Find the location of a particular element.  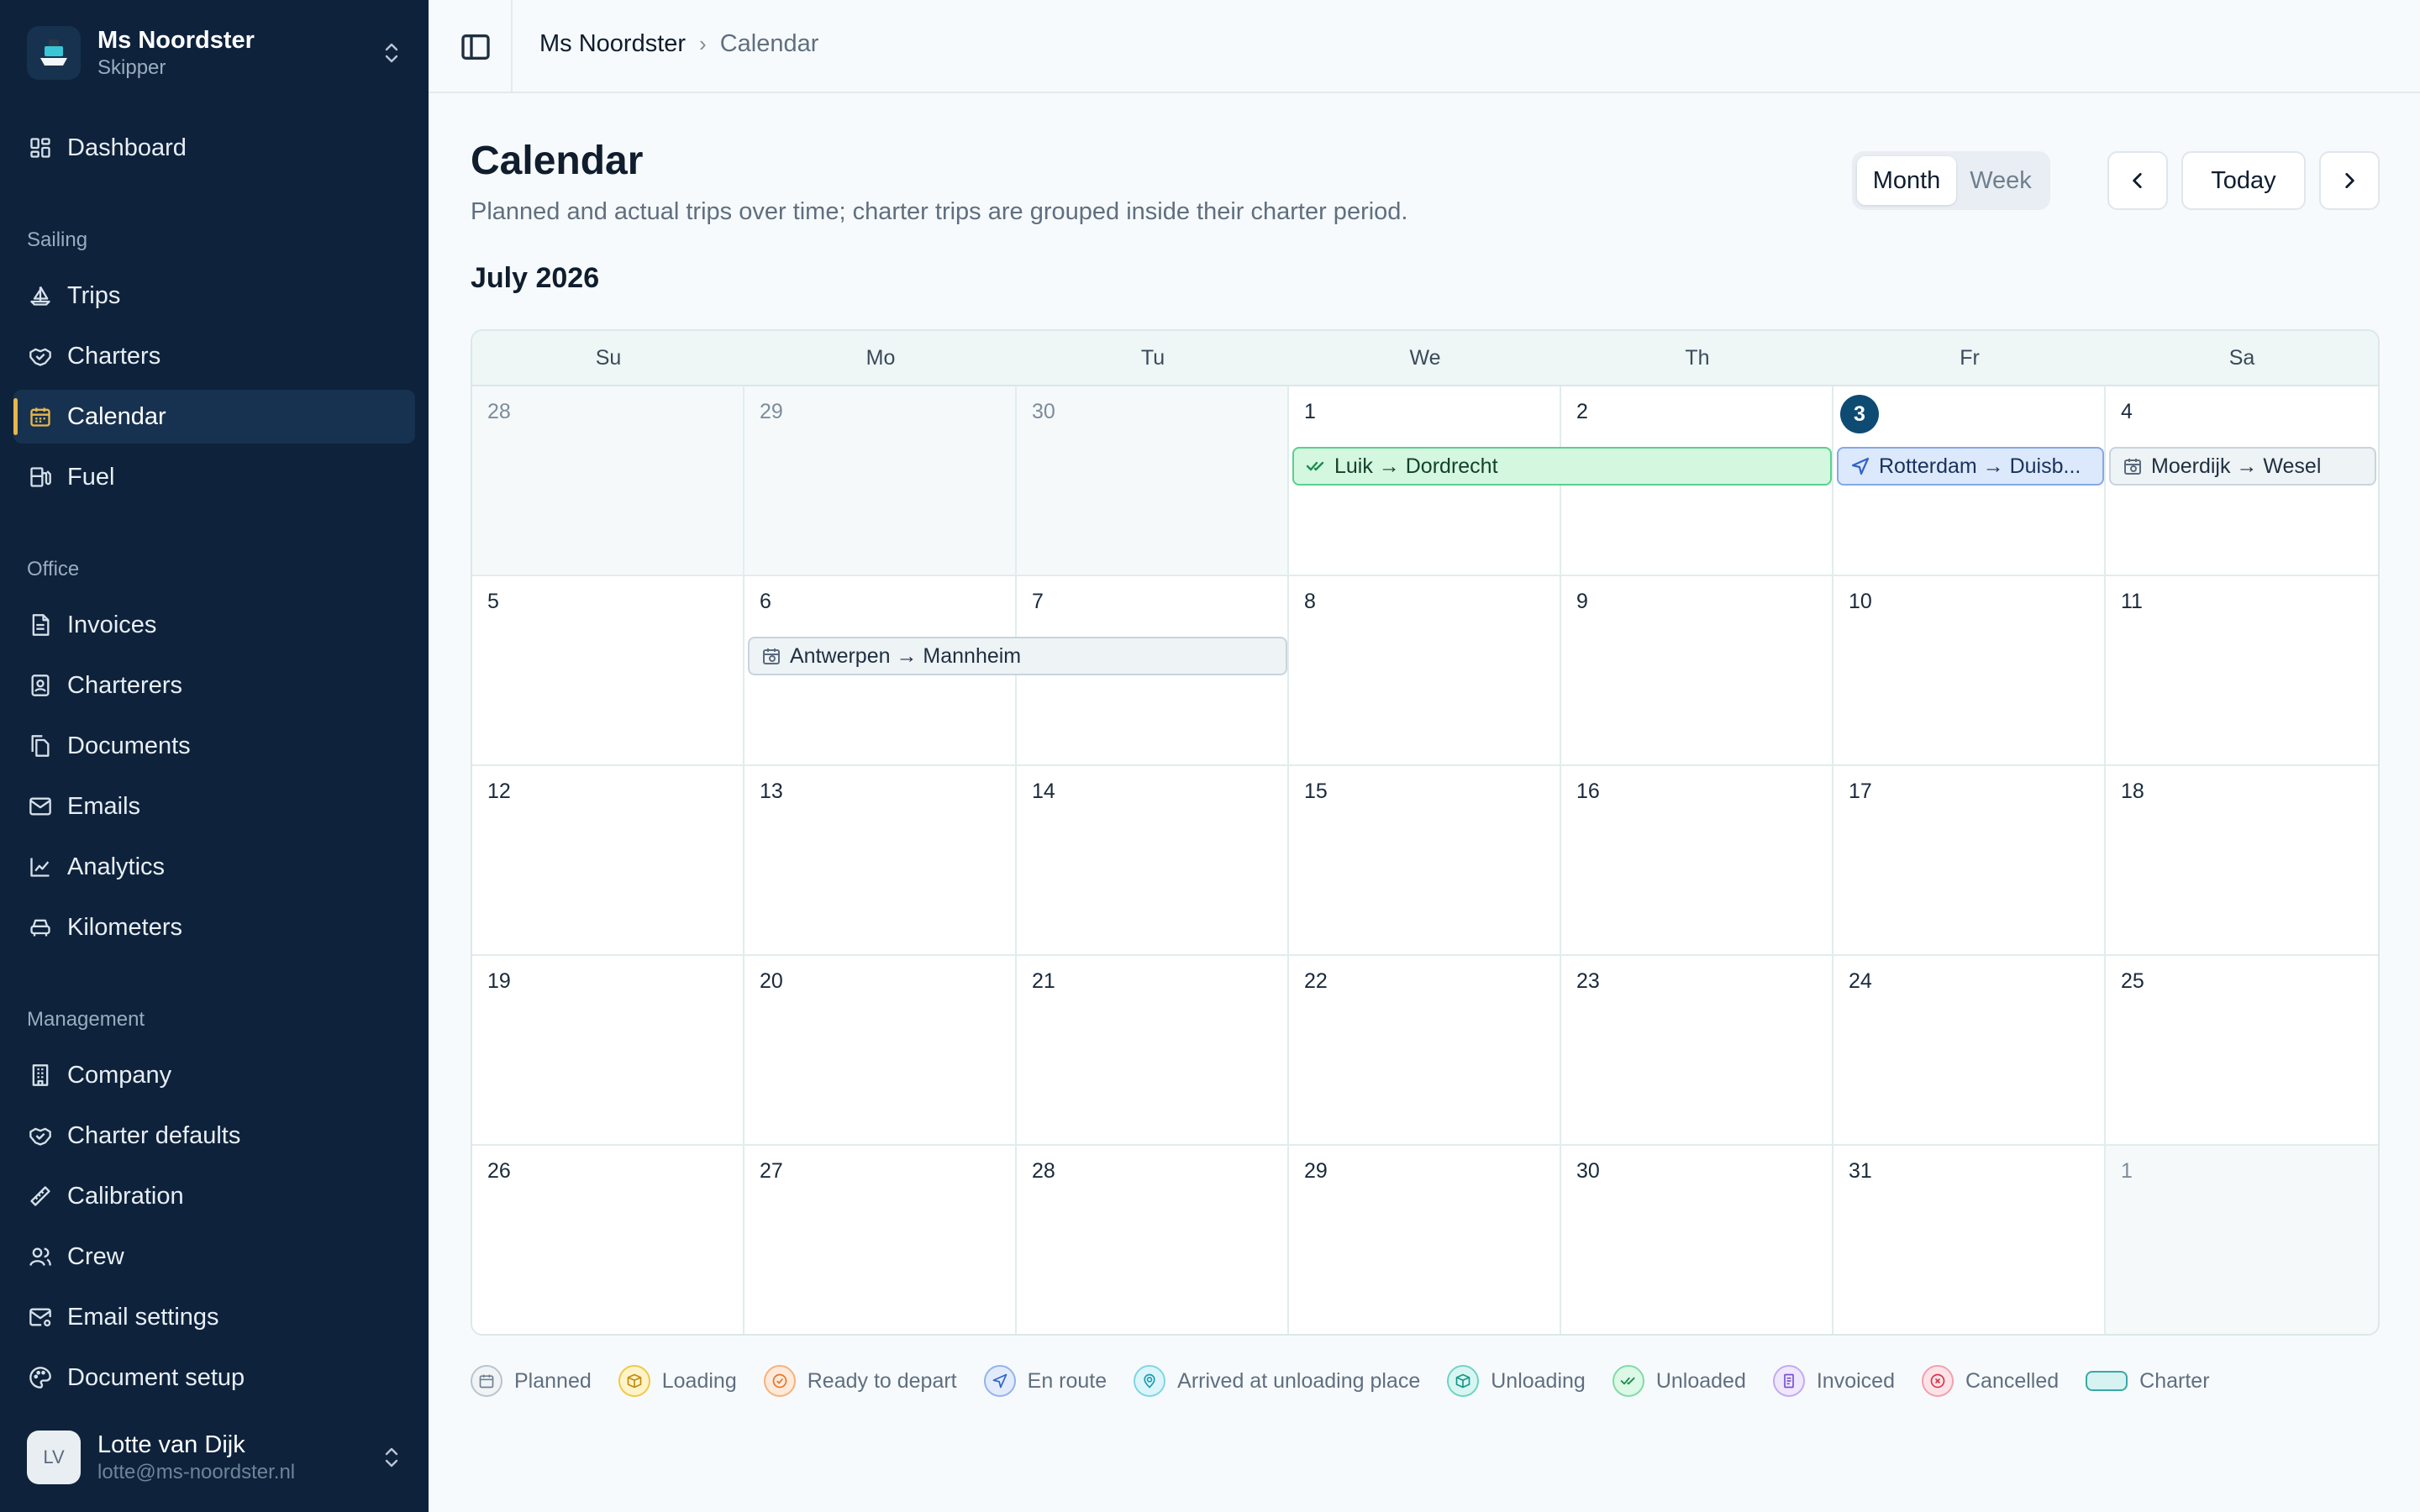

day-number: 27 is located at coordinates (771, 1171).